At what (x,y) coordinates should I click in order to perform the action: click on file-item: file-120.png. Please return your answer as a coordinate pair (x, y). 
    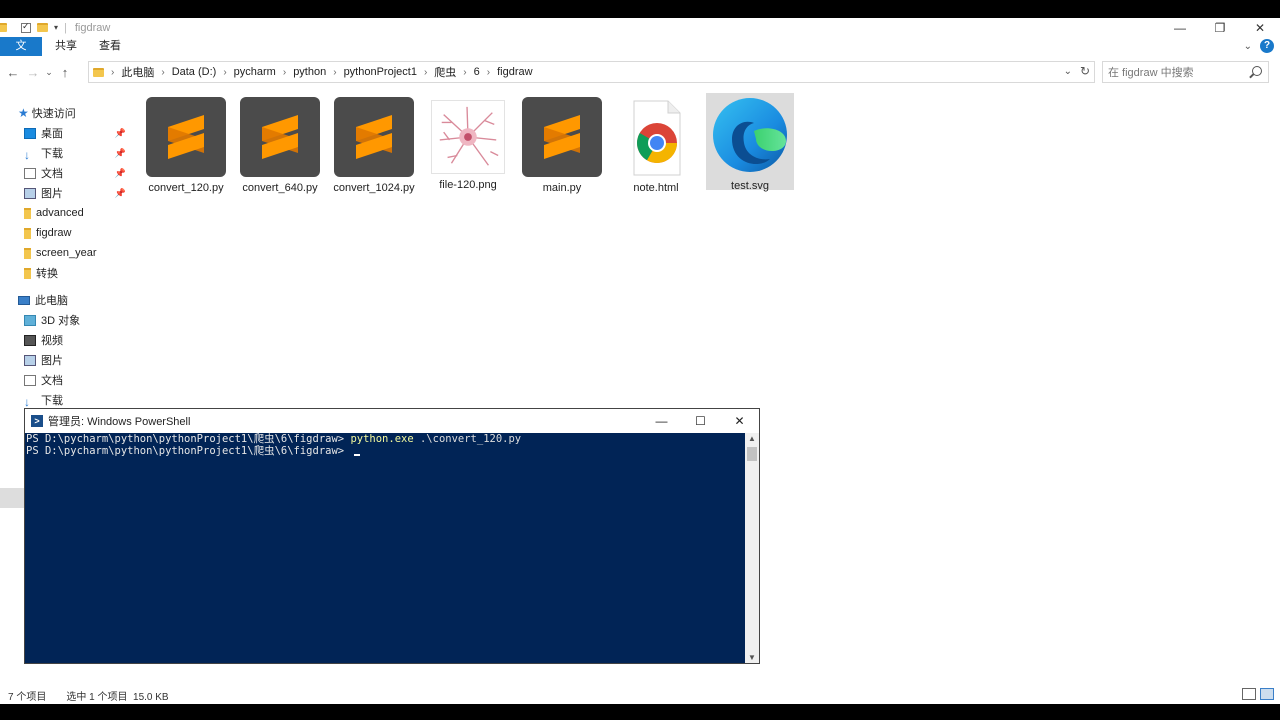
    Looking at the image, I should click on (468, 143).